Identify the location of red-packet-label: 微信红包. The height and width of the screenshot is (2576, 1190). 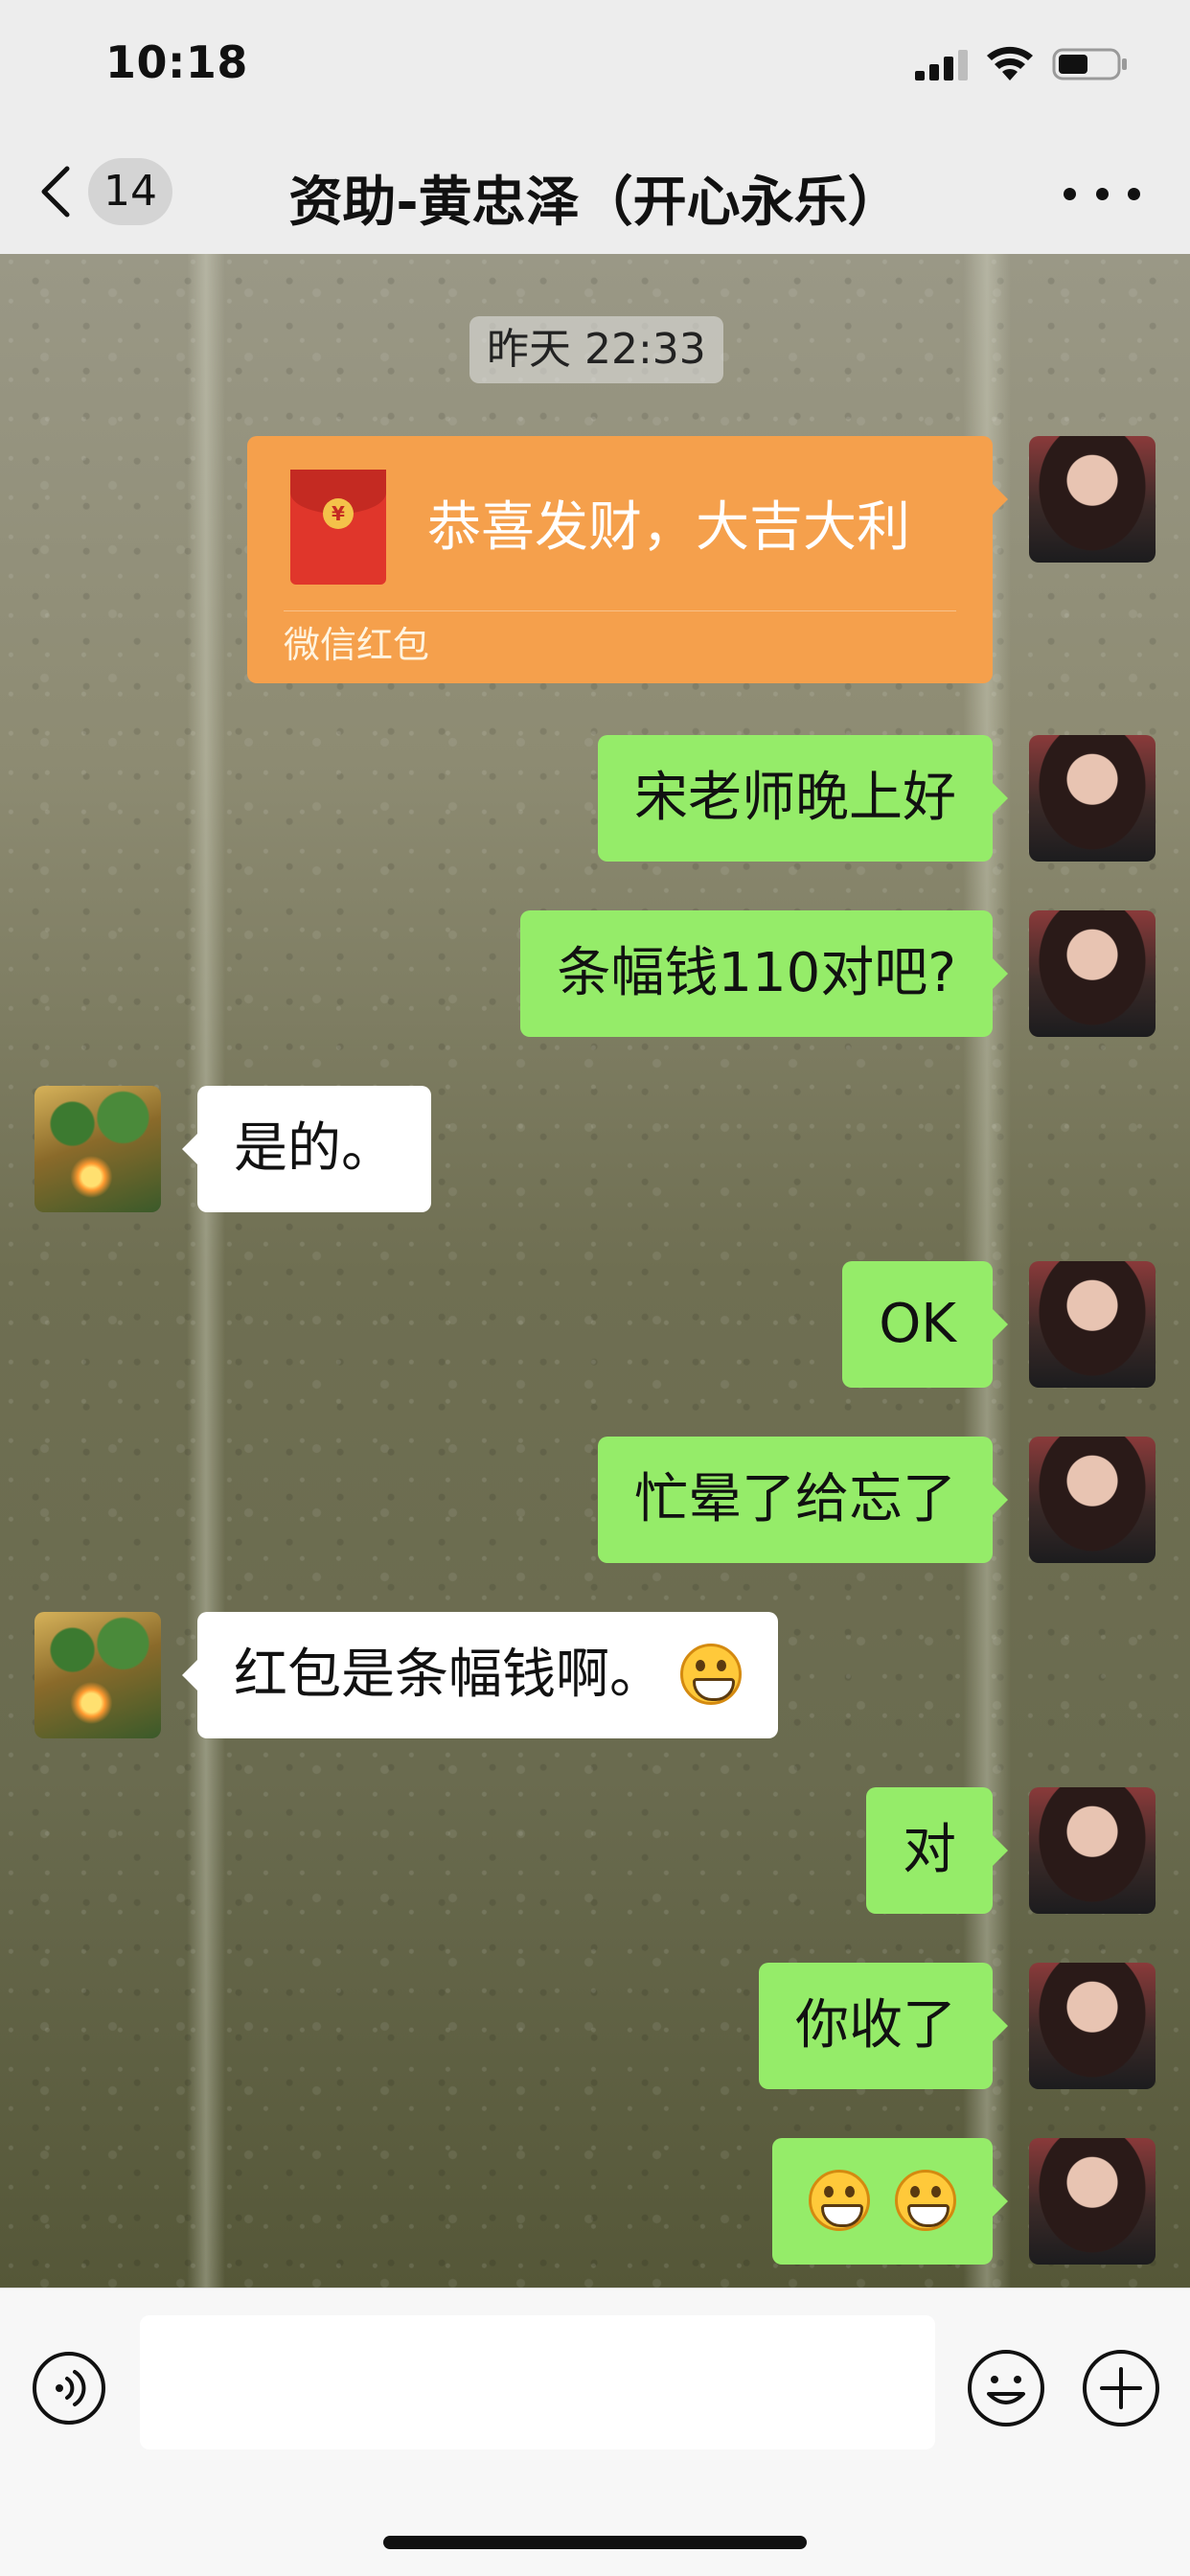
(357, 645).